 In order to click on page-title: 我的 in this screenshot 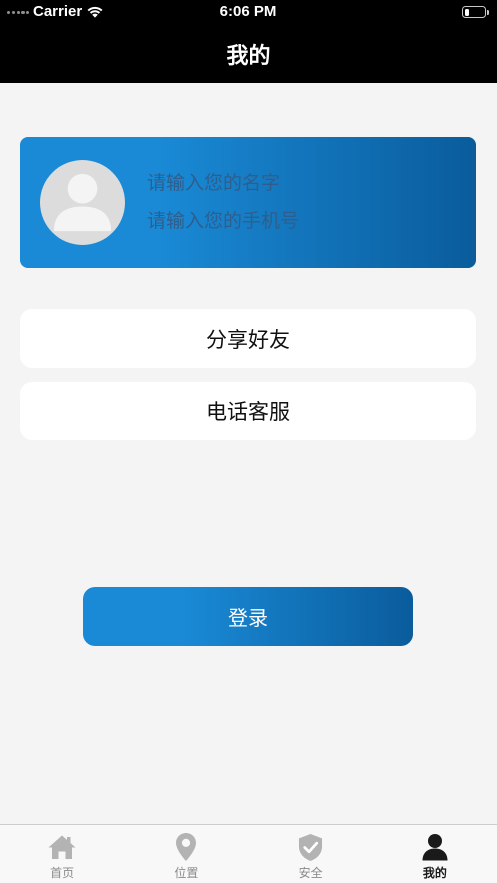, I will do `click(248, 56)`.